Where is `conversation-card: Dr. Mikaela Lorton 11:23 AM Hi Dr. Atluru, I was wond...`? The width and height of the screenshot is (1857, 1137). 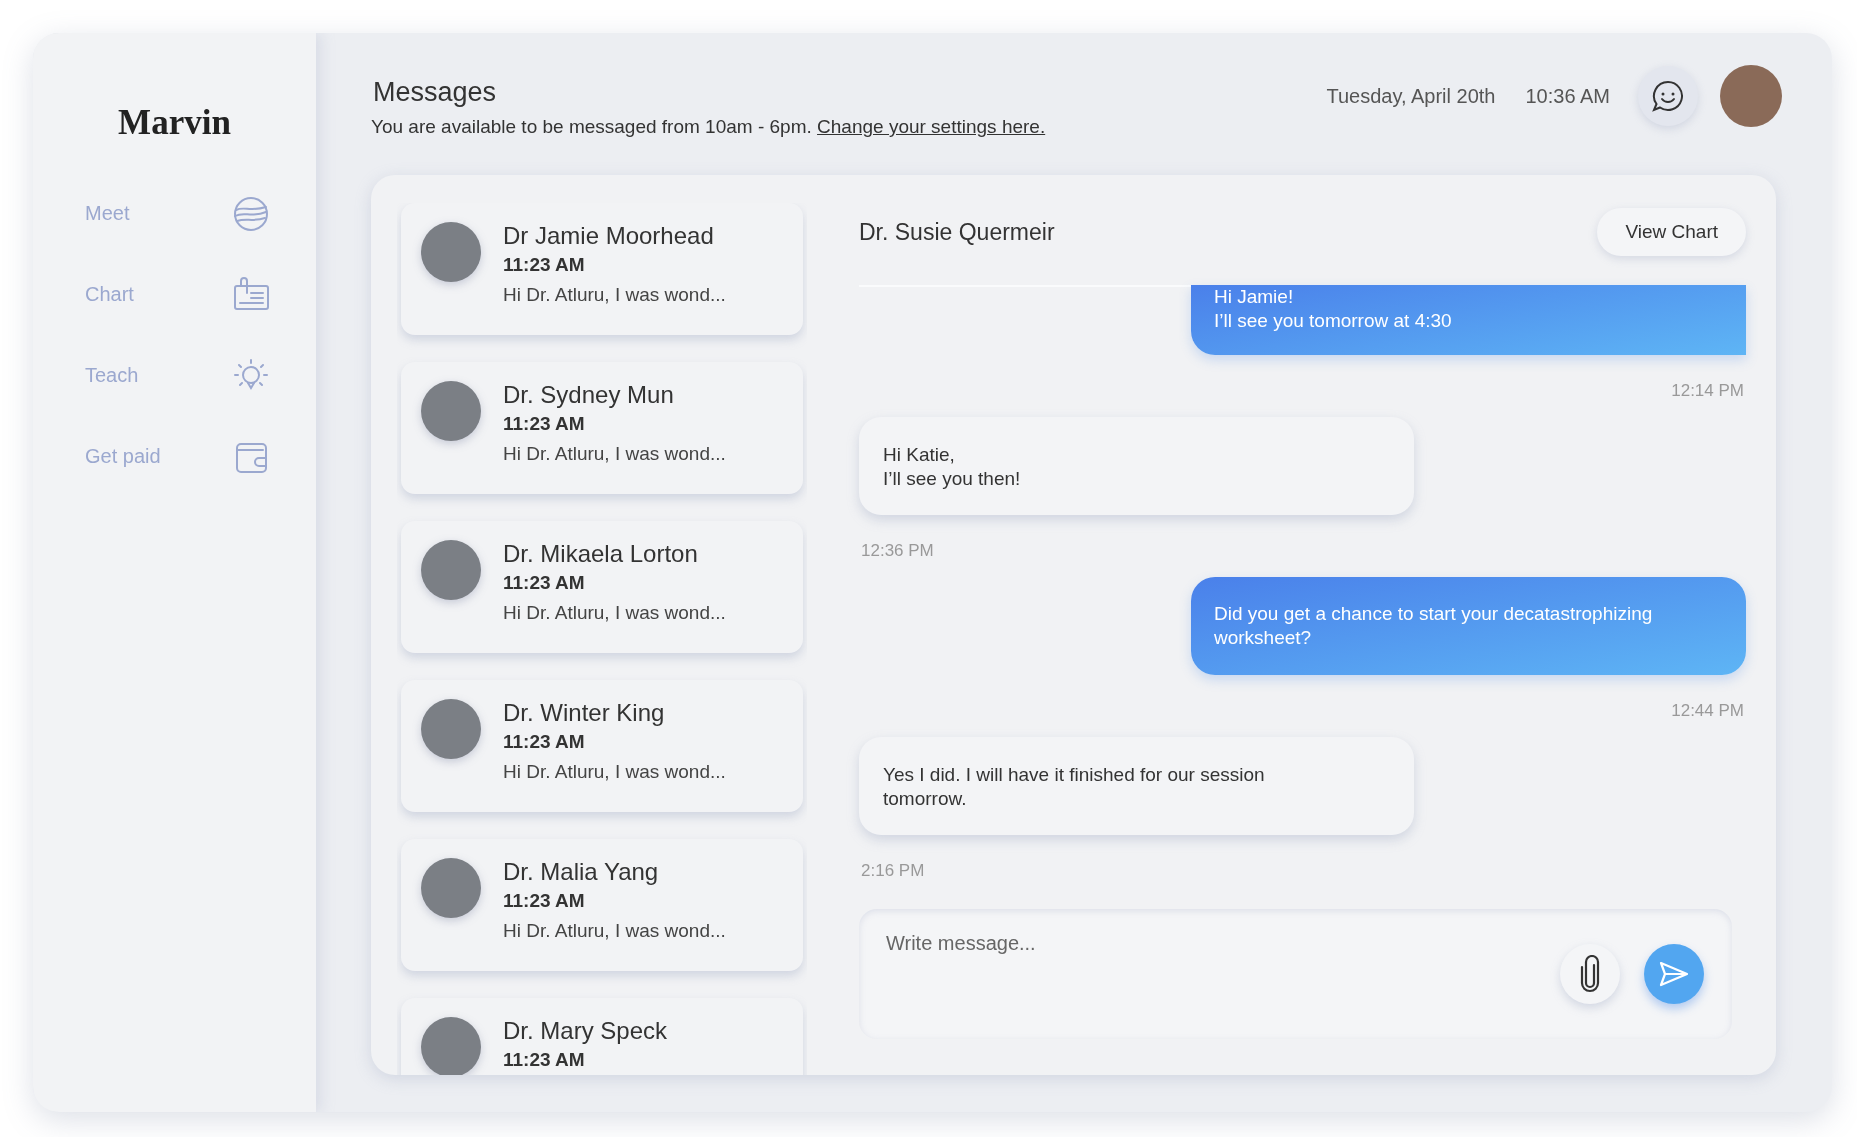 conversation-card: Dr. Mikaela Lorton 11:23 AM Hi Dr. Atluru, I was wond... is located at coordinates (602, 587).